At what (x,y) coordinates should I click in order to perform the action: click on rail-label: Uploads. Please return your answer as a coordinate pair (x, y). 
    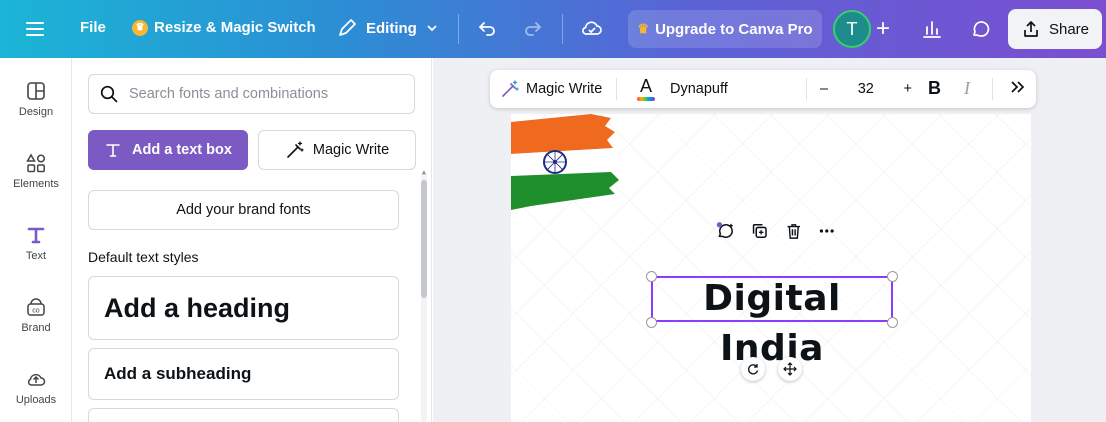
    Looking at the image, I should click on (36, 400).